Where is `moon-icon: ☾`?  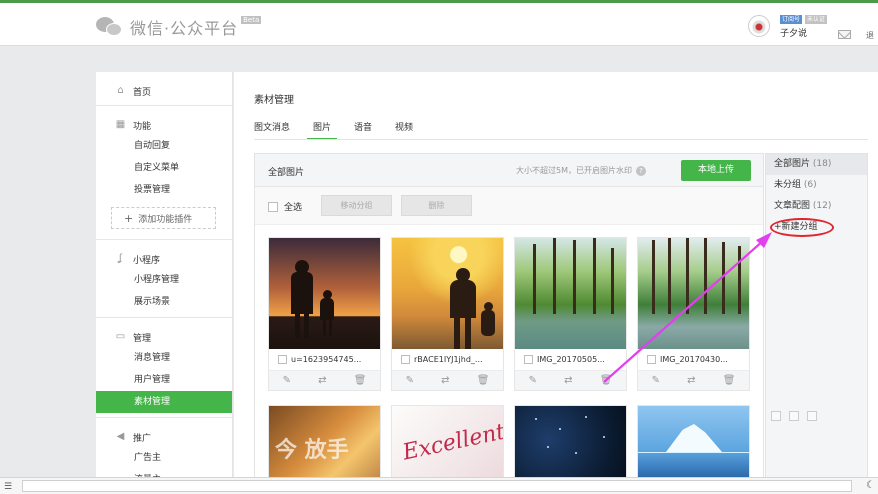 moon-icon: ☾ is located at coordinates (870, 485).